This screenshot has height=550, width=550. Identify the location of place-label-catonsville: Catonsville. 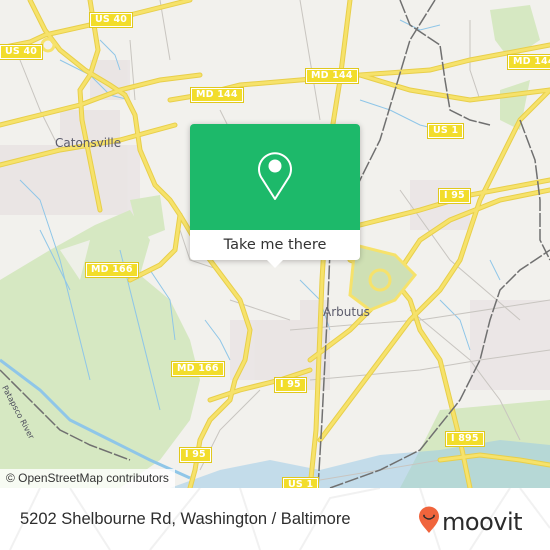
(88, 143).